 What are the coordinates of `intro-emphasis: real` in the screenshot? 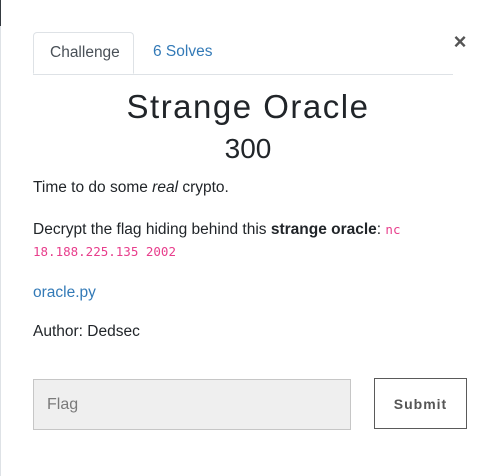 It's located at (165, 187).